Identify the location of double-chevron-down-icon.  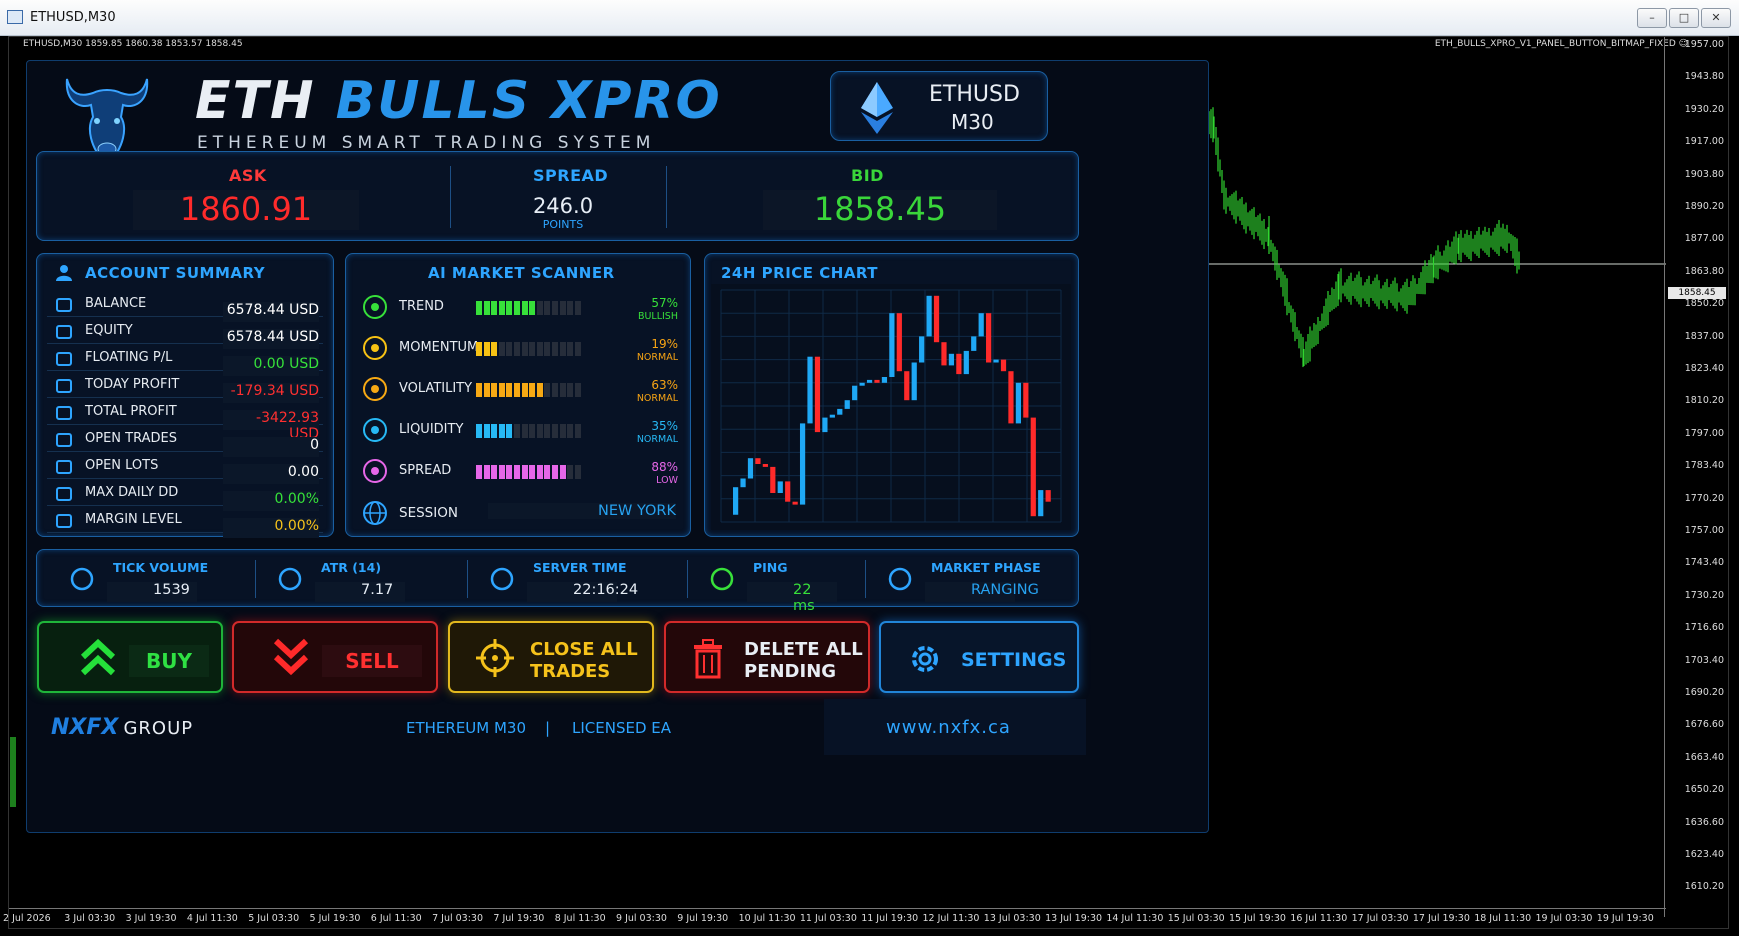
(291, 657).